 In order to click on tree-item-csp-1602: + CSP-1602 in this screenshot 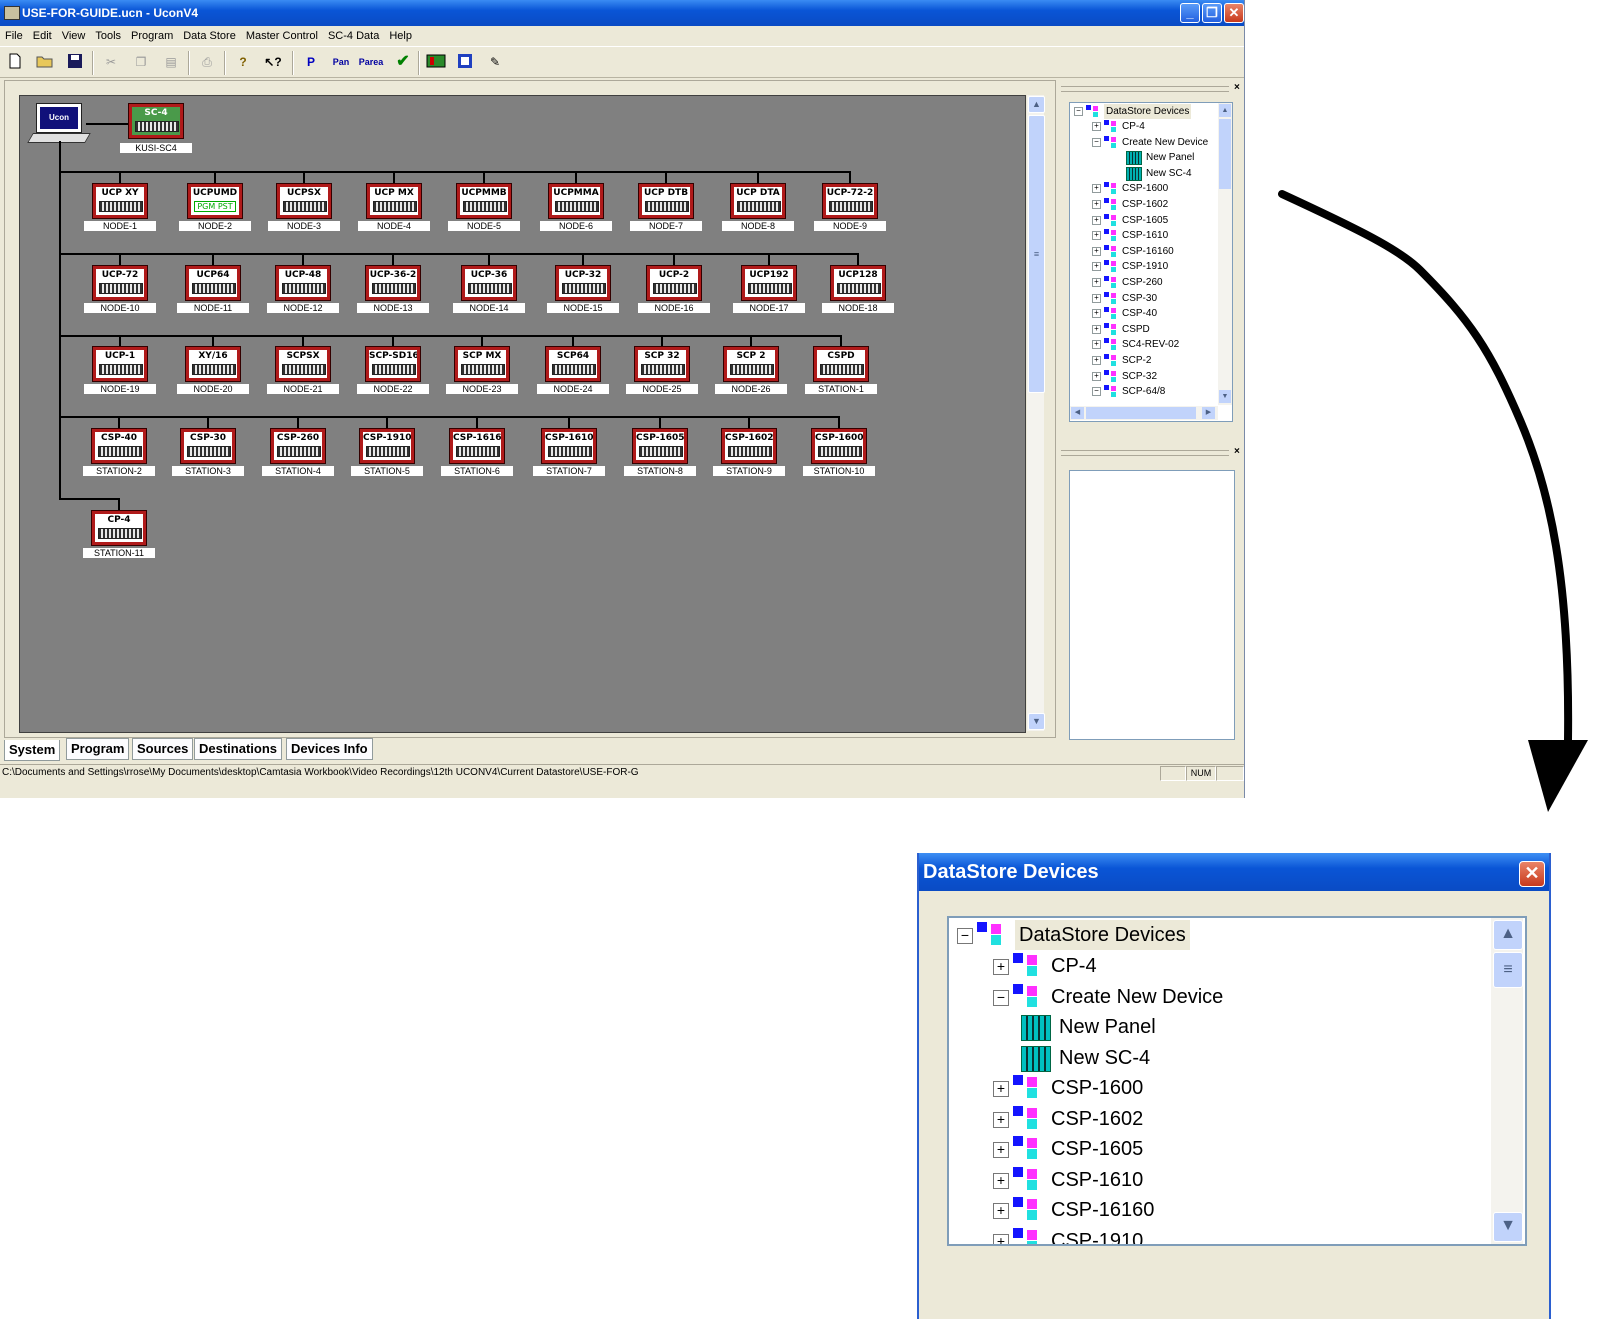, I will do `click(1150, 204)`.